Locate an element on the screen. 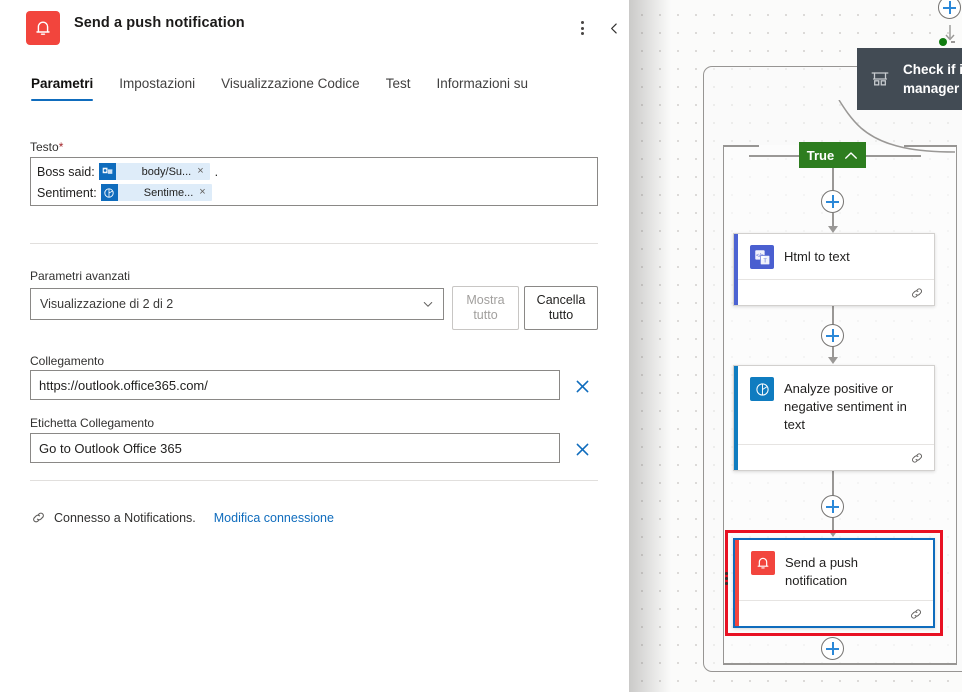 The height and width of the screenshot is (692, 962). node-header: </> T Html to text is located at coordinates (834, 256).